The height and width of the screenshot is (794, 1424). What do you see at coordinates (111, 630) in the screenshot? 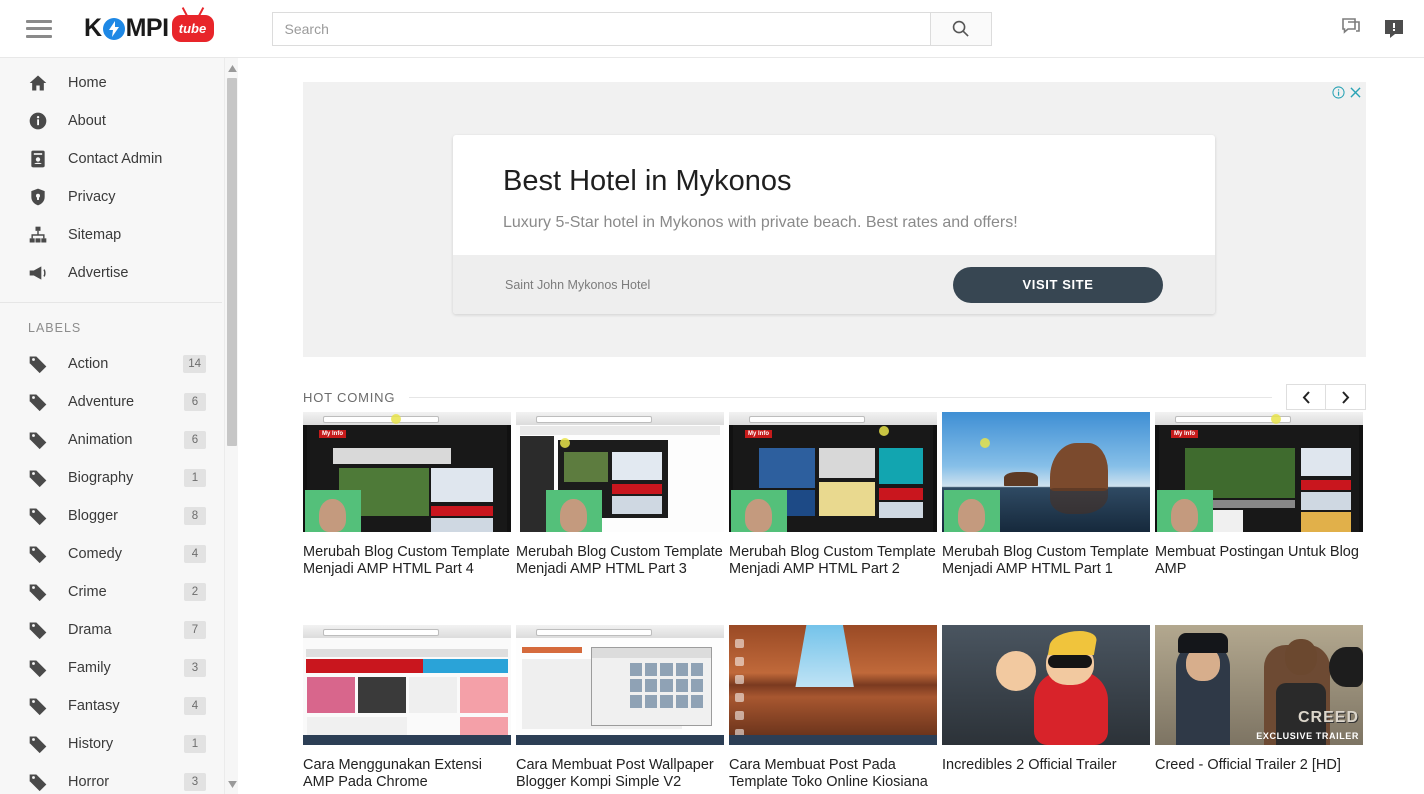
I see `sidebar-label-drama: Drama 7` at bounding box center [111, 630].